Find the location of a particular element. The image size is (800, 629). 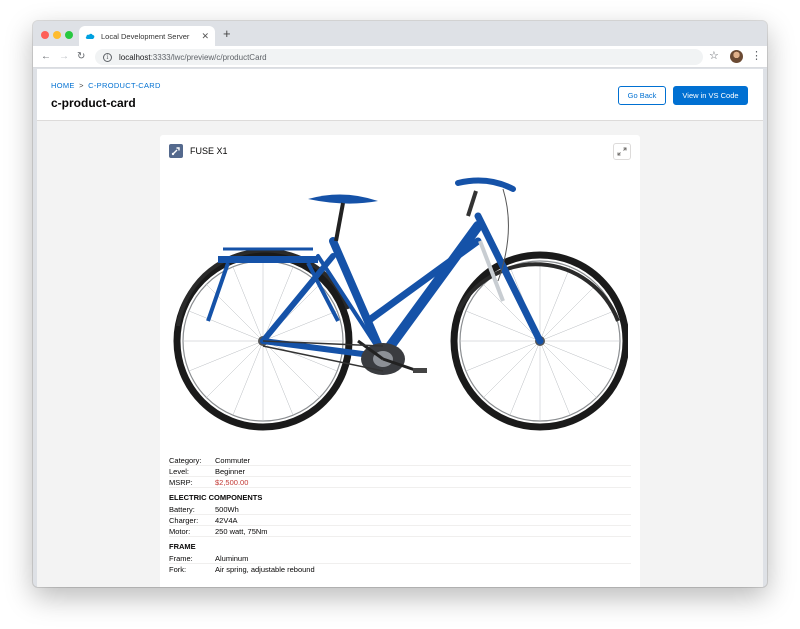

detail-value: Aluminum is located at coordinates (232, 558).